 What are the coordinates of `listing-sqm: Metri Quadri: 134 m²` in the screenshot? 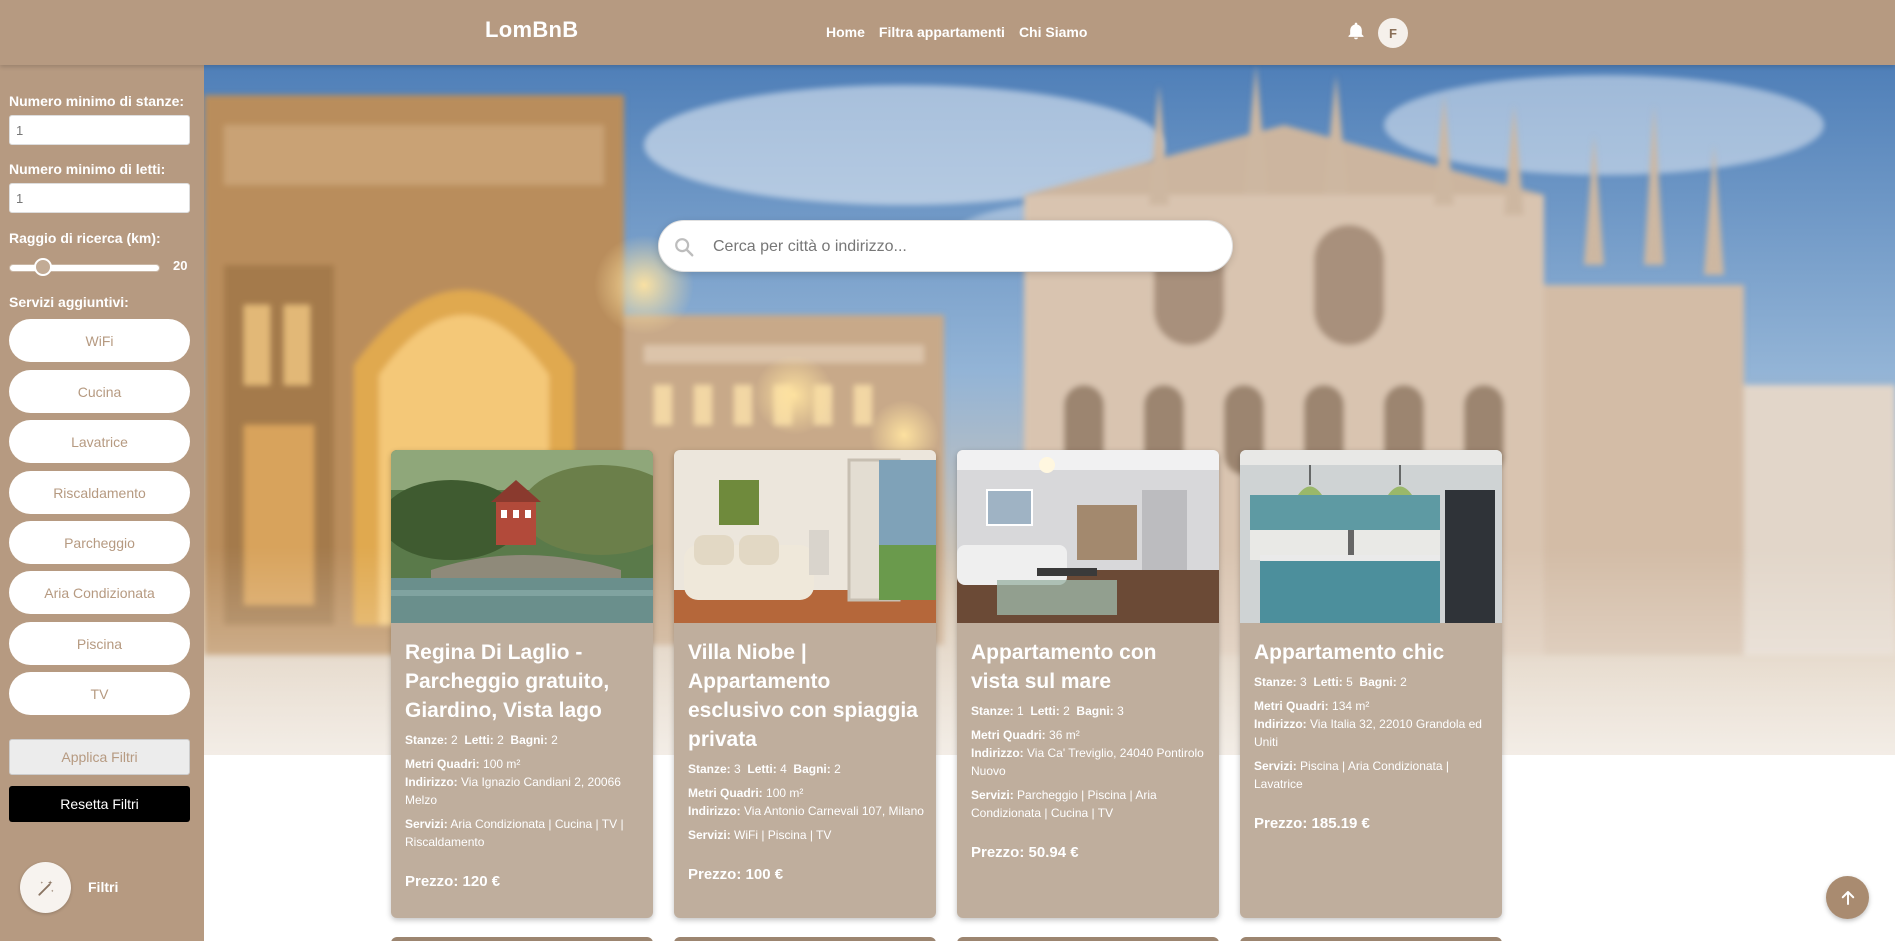 It's located at (1372, 706).